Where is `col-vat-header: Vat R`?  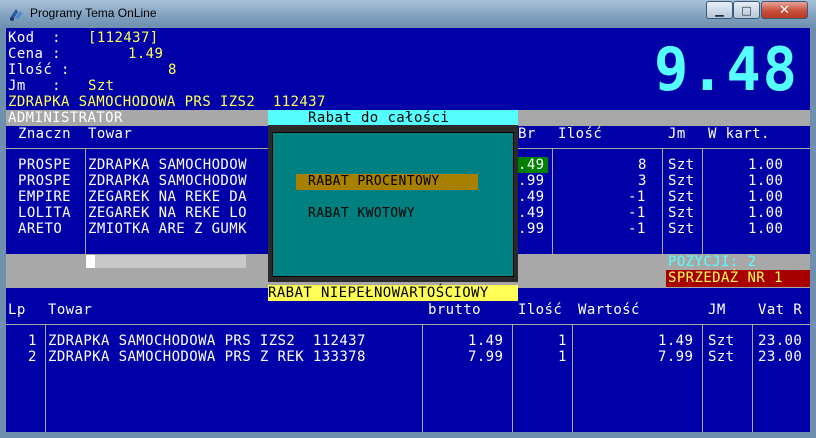
col-vat-header: Vat R is located at coordinates (780, 310).